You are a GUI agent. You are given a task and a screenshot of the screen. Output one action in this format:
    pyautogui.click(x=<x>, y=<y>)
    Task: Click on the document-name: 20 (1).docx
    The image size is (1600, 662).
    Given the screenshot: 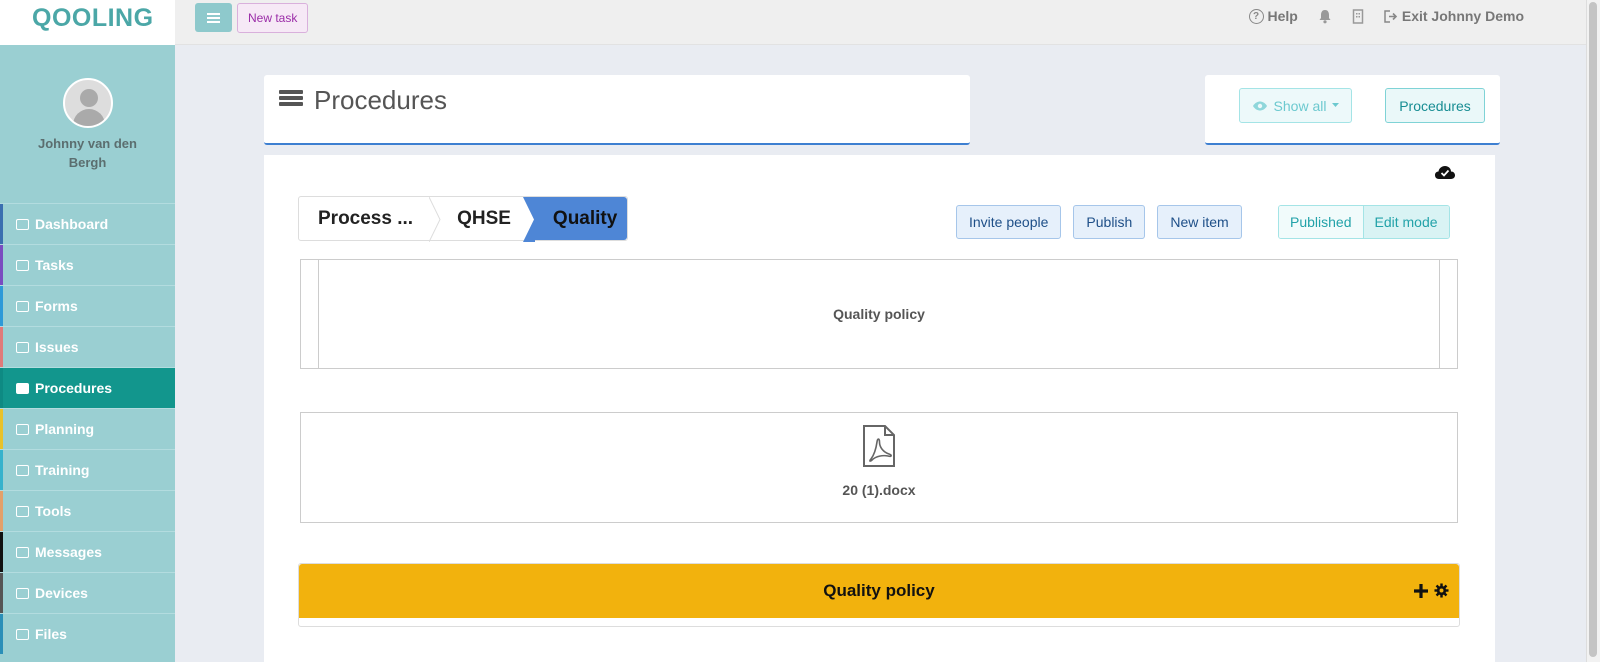 What is the action you would take?
    pyautogui.click(x=879, y=490)
    